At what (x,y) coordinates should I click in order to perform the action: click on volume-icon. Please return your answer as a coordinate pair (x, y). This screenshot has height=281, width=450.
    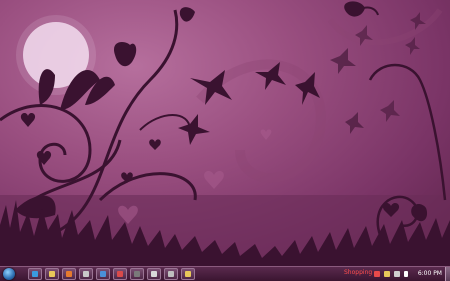
    Looking at the image, I should click on (406, 274).